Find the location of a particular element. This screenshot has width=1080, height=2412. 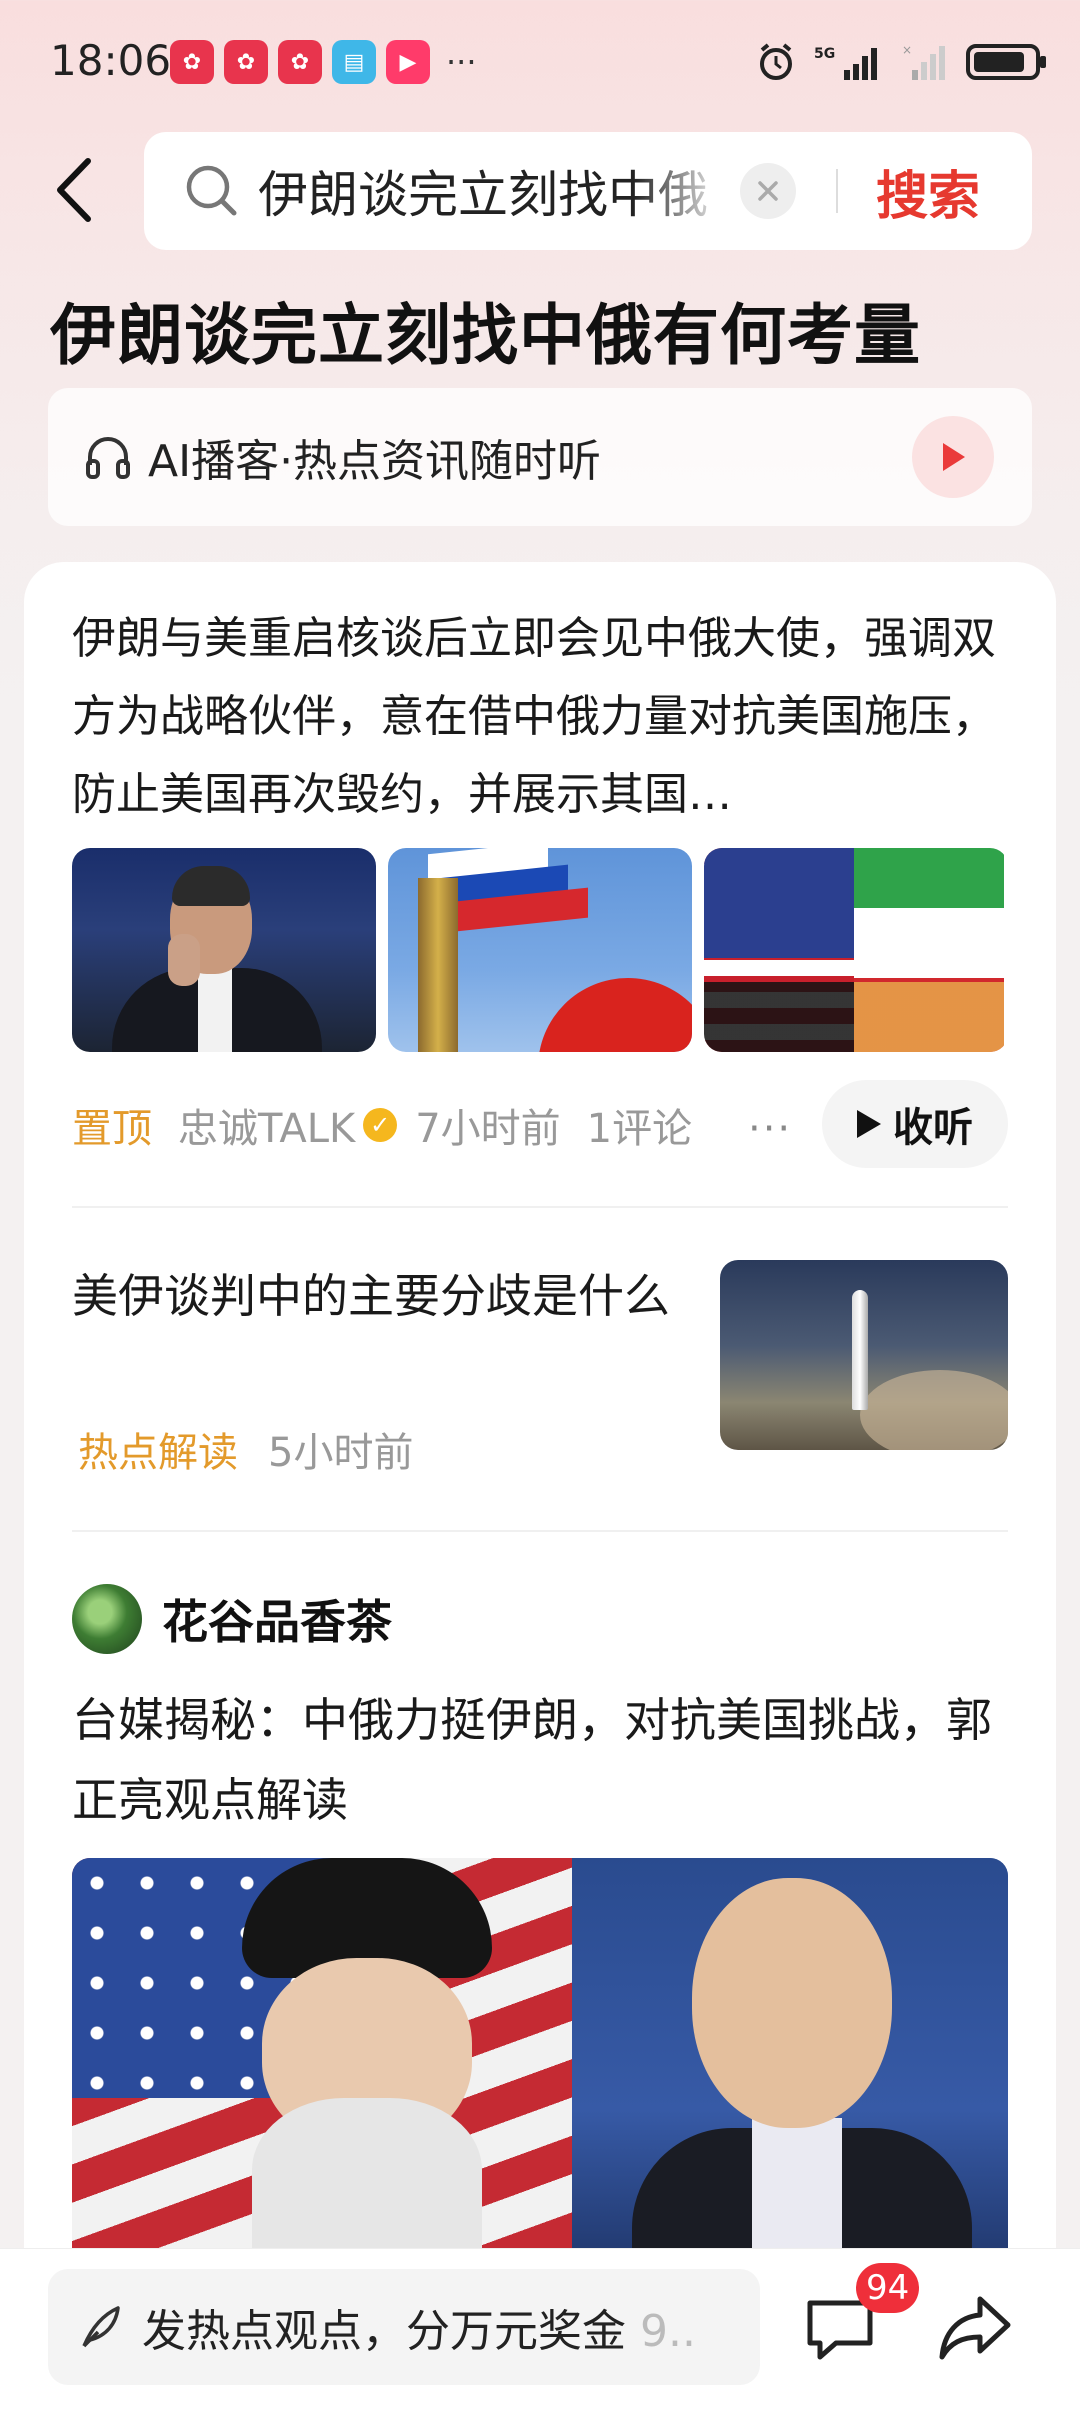

article3-author: 花谷品香茶 is located at coordinates (277, 1619).